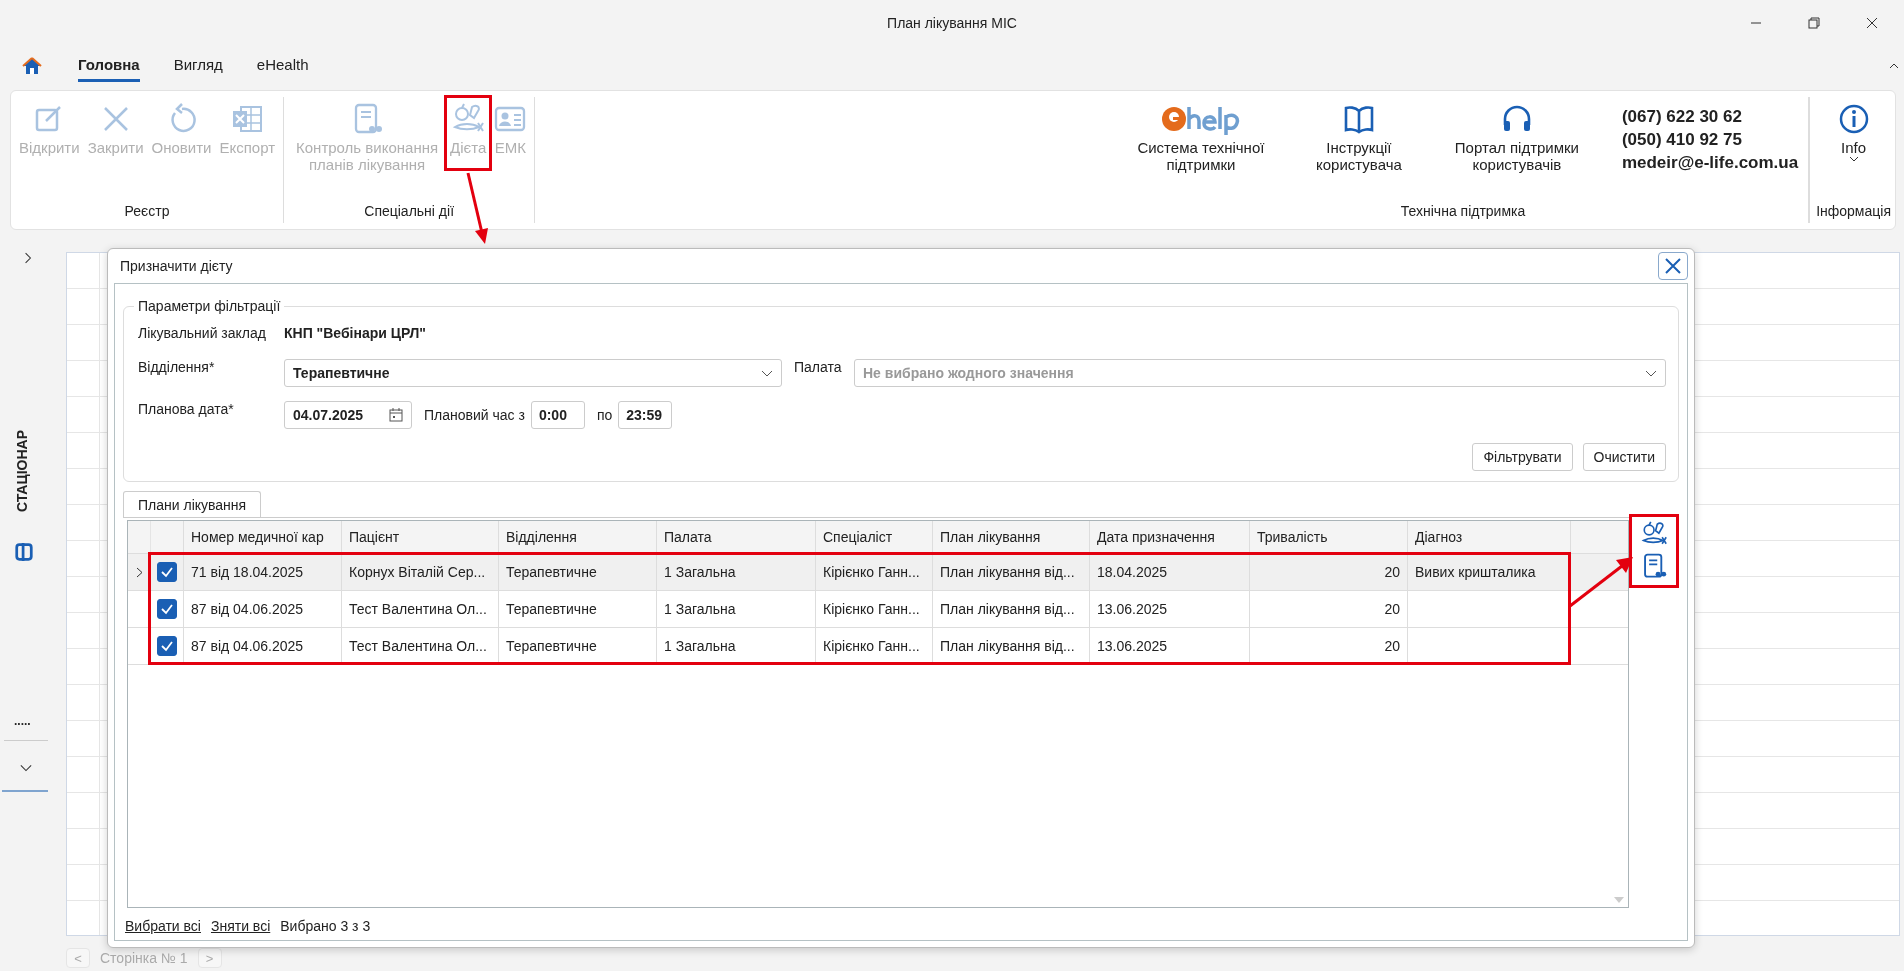 The width and height of the screenshot is (1904, 971). I want to click on table-cell: 71 від 18.04.2025, so click(247, 572).